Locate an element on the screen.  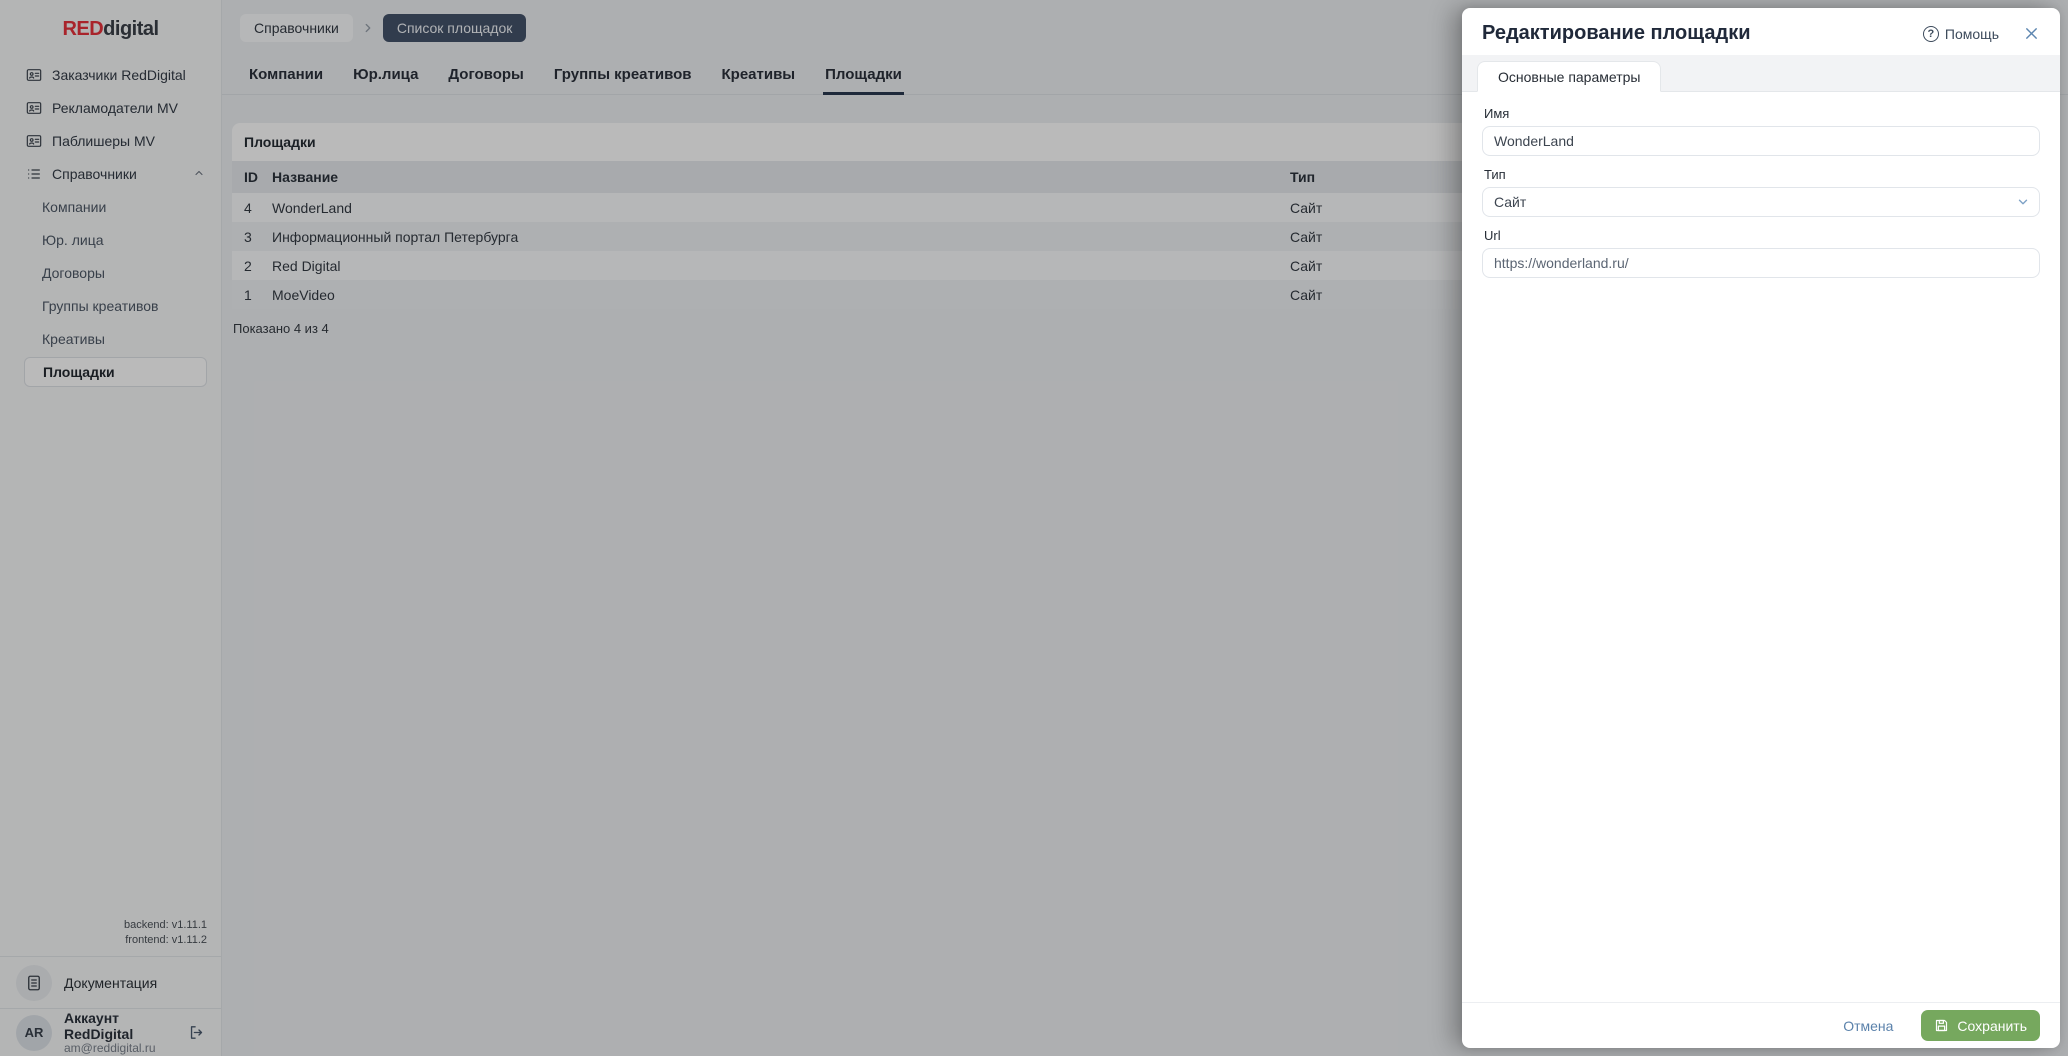
help-label: Помощь is located at coordinates (1971, 33).